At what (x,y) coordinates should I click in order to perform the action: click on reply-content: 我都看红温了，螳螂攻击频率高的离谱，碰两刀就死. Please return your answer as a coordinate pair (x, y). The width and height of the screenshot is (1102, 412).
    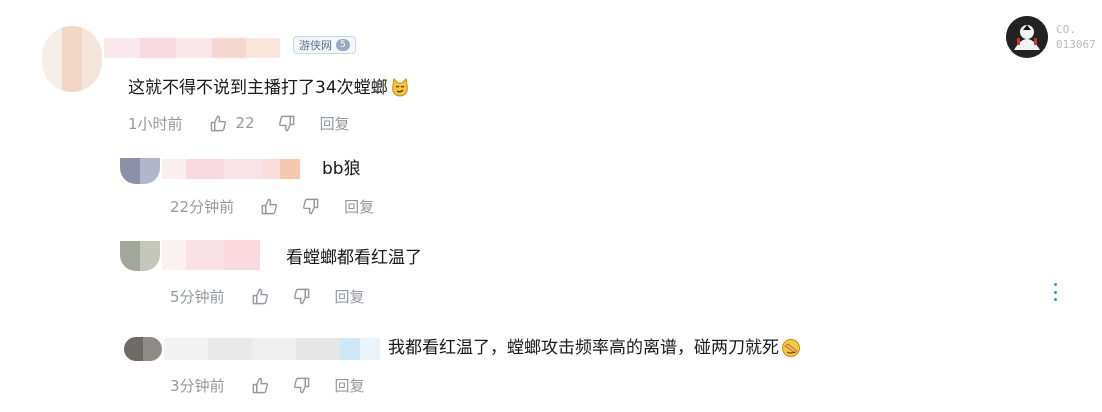
    Looking at the image, I should click on (594, 348).